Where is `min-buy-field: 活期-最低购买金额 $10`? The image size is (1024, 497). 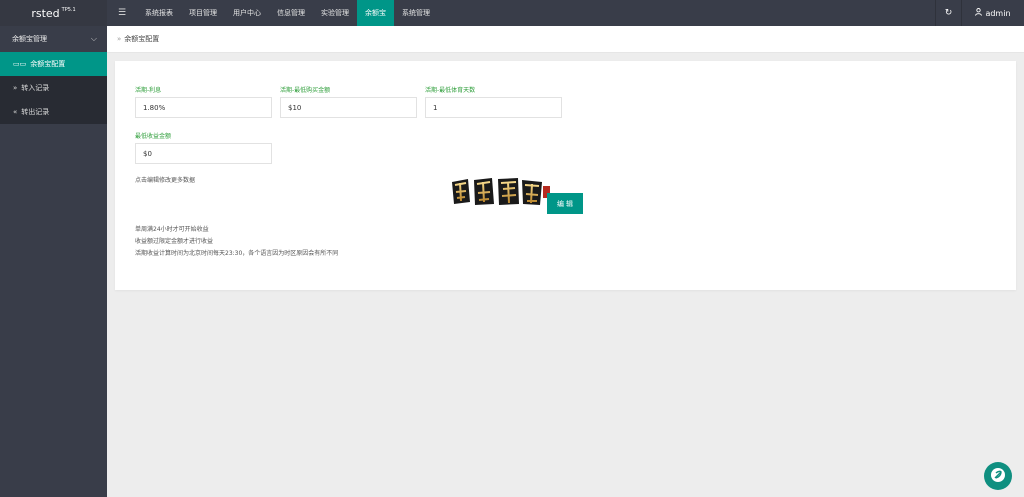 min-buy-field: 活期-最低购买金额 $10 is located at coordinates (348, 101).